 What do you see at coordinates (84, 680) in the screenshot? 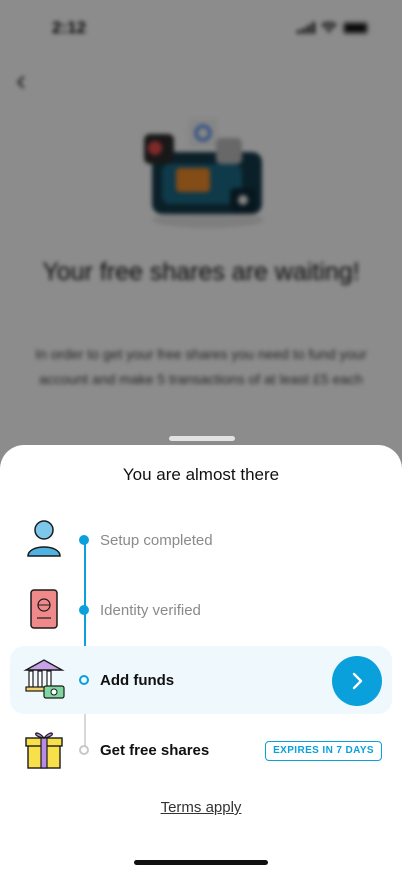
I see `step-dot-current` at bounding box center [84, 680].